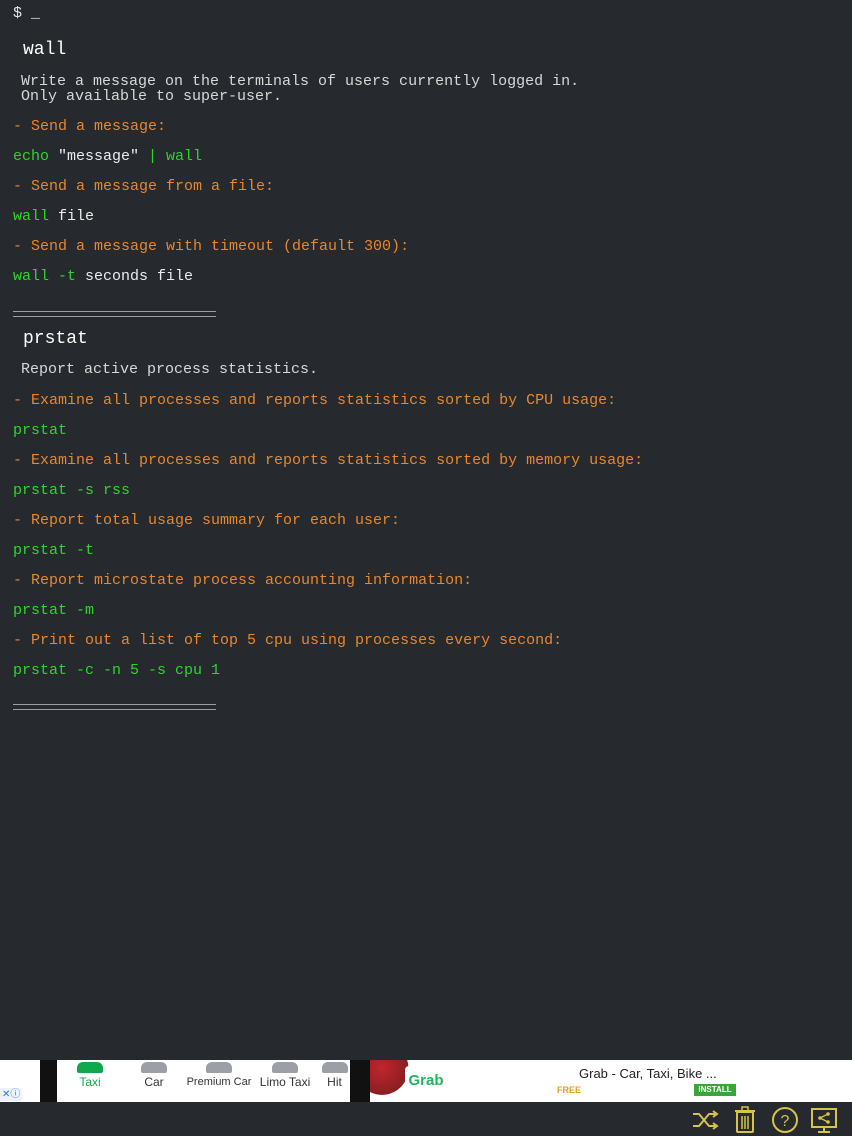  Describe the element at coordinates (390, 1081) in the screenshot. I see `ad-image-accent` at that location.